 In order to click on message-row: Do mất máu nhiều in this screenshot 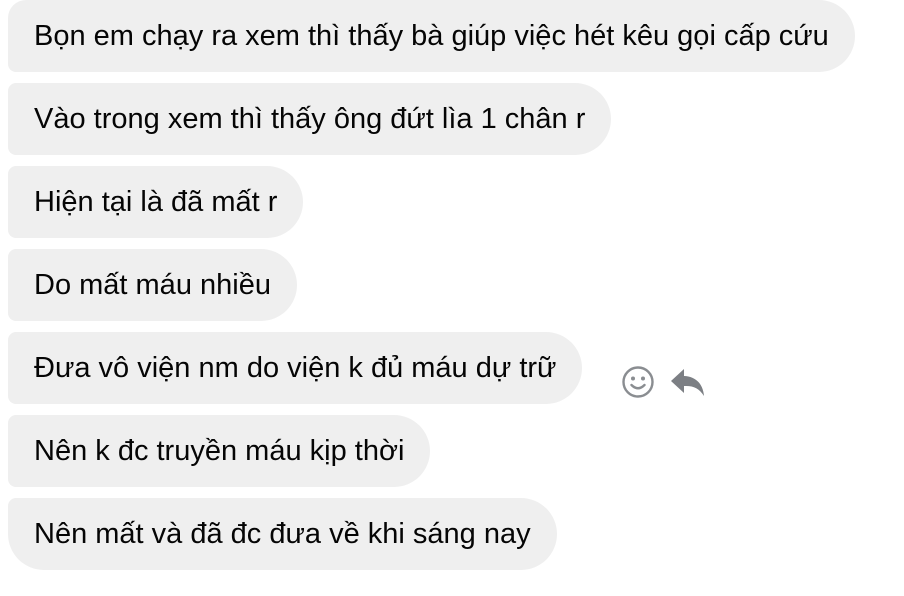, I will do `click(453, 290)`.